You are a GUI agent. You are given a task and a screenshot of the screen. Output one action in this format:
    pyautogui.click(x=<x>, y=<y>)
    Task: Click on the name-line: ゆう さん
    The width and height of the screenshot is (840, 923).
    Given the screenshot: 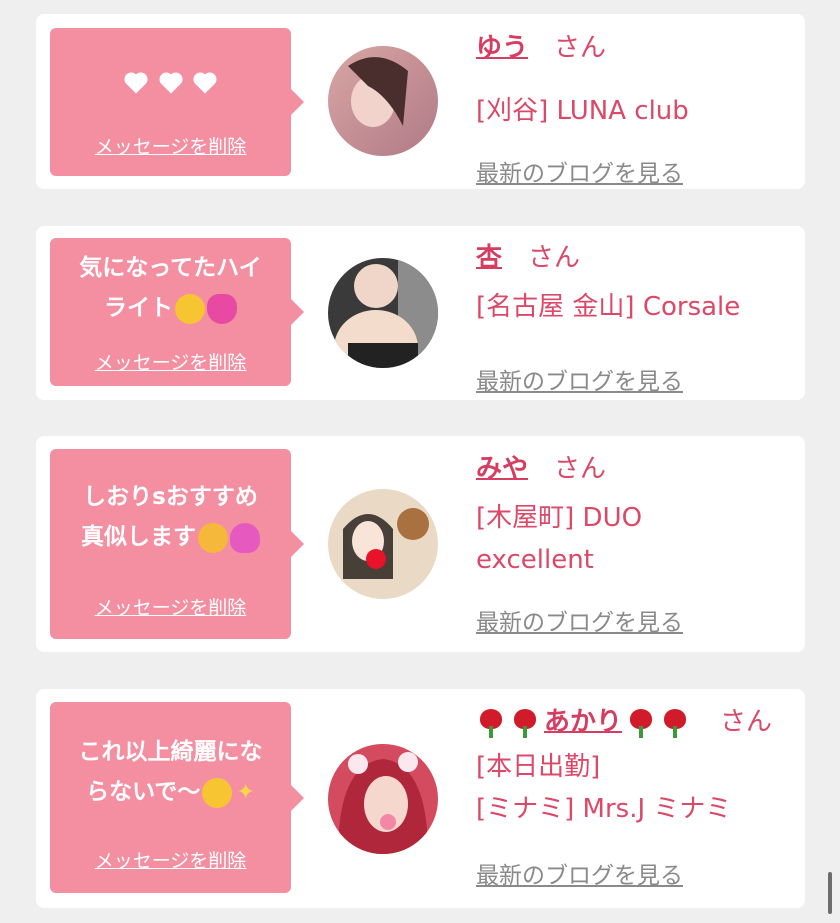 What is the action you would take?
    pyautogui.click(x=630, y=48)
    